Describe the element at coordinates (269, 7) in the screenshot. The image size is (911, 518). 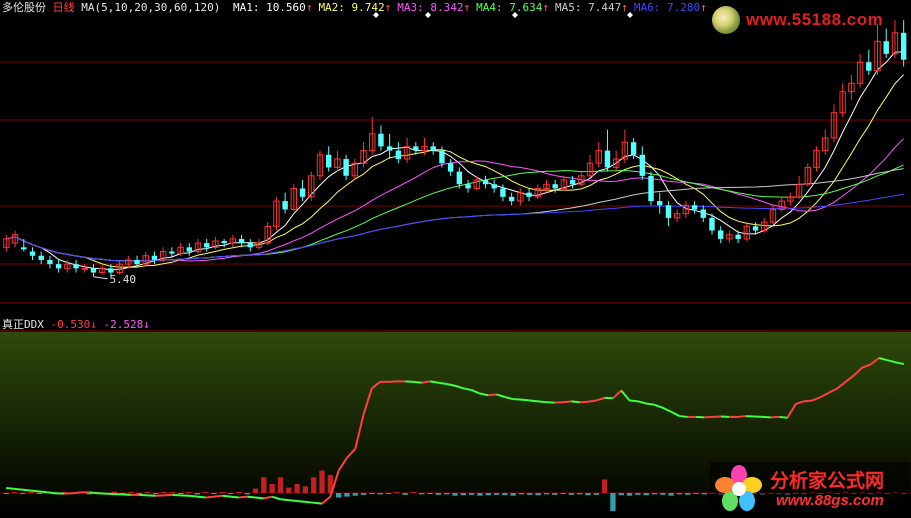
I see `ma-value-text: MA1: 10.560` at that location.